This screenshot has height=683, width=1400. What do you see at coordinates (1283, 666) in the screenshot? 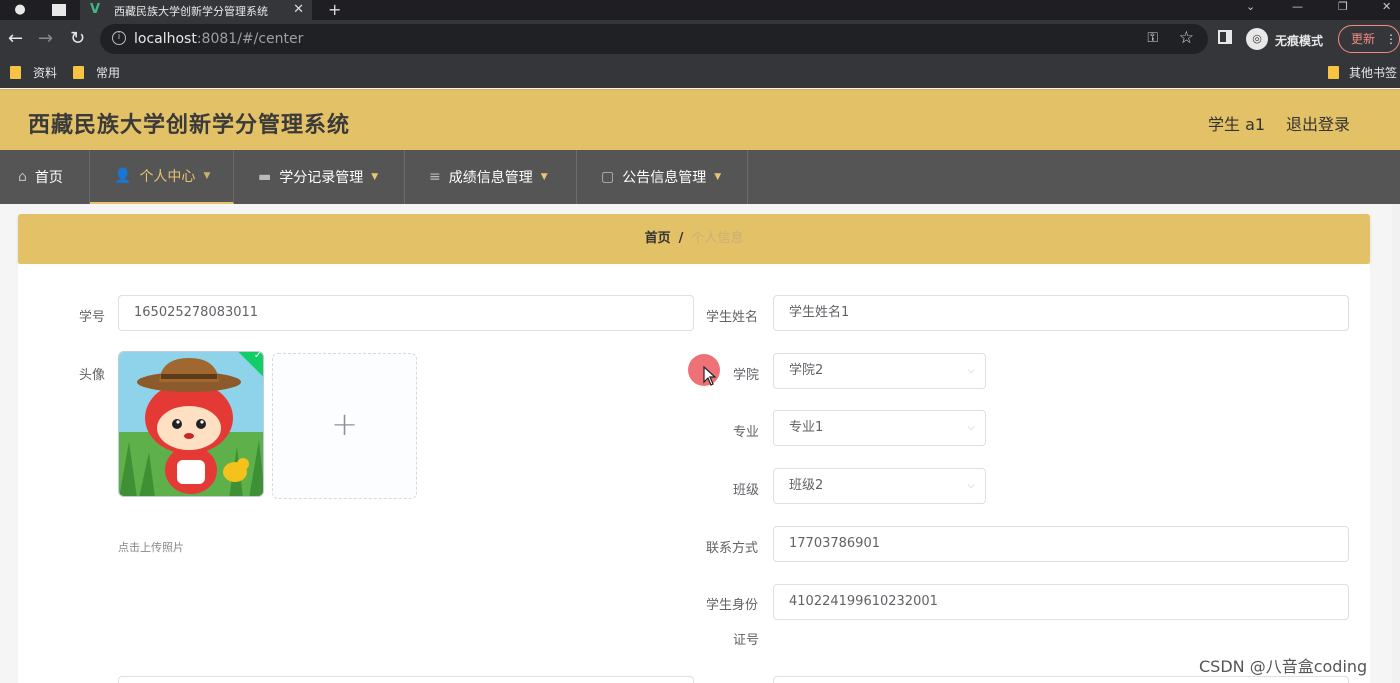
I see `csdn-watermark: CSDN @八音盒coding` at bounding box center [1283, 666].